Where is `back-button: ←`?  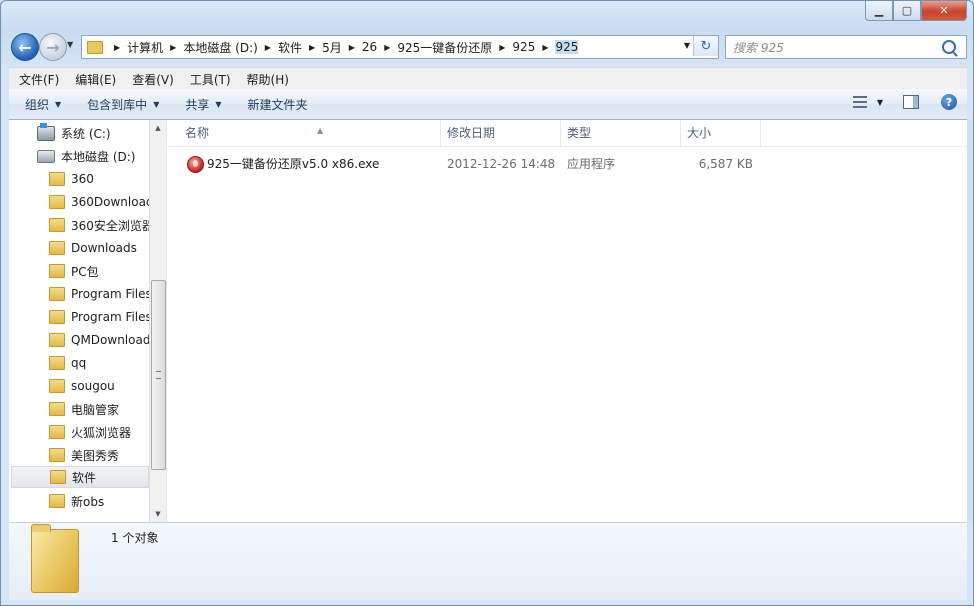
back-button: ← is located at coordinates (25, 47).